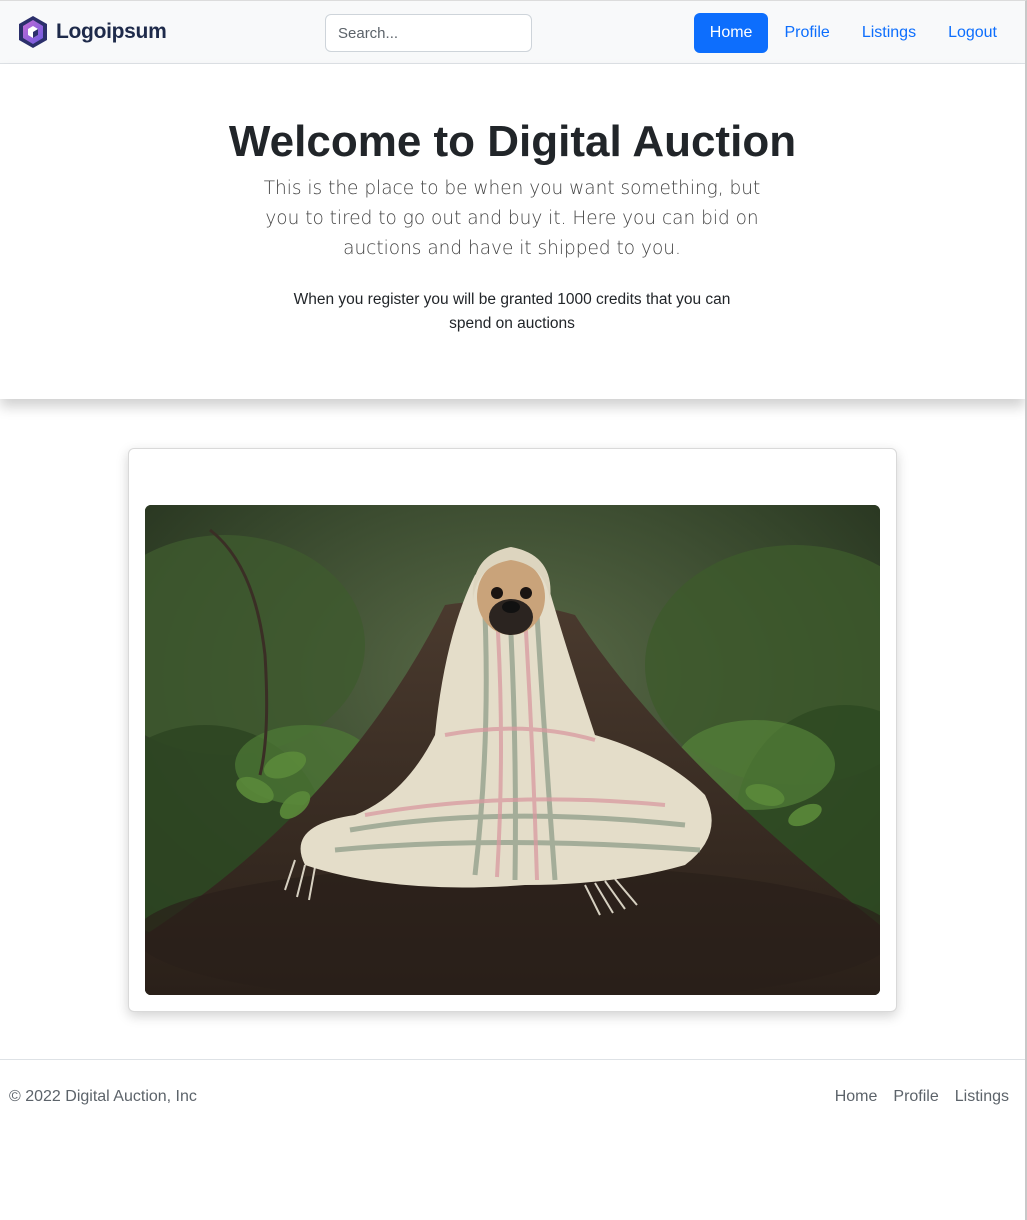 This screenshot has height=1220, width=1027. I want to click on brand-name: Logoipsum, so click(111, 31).